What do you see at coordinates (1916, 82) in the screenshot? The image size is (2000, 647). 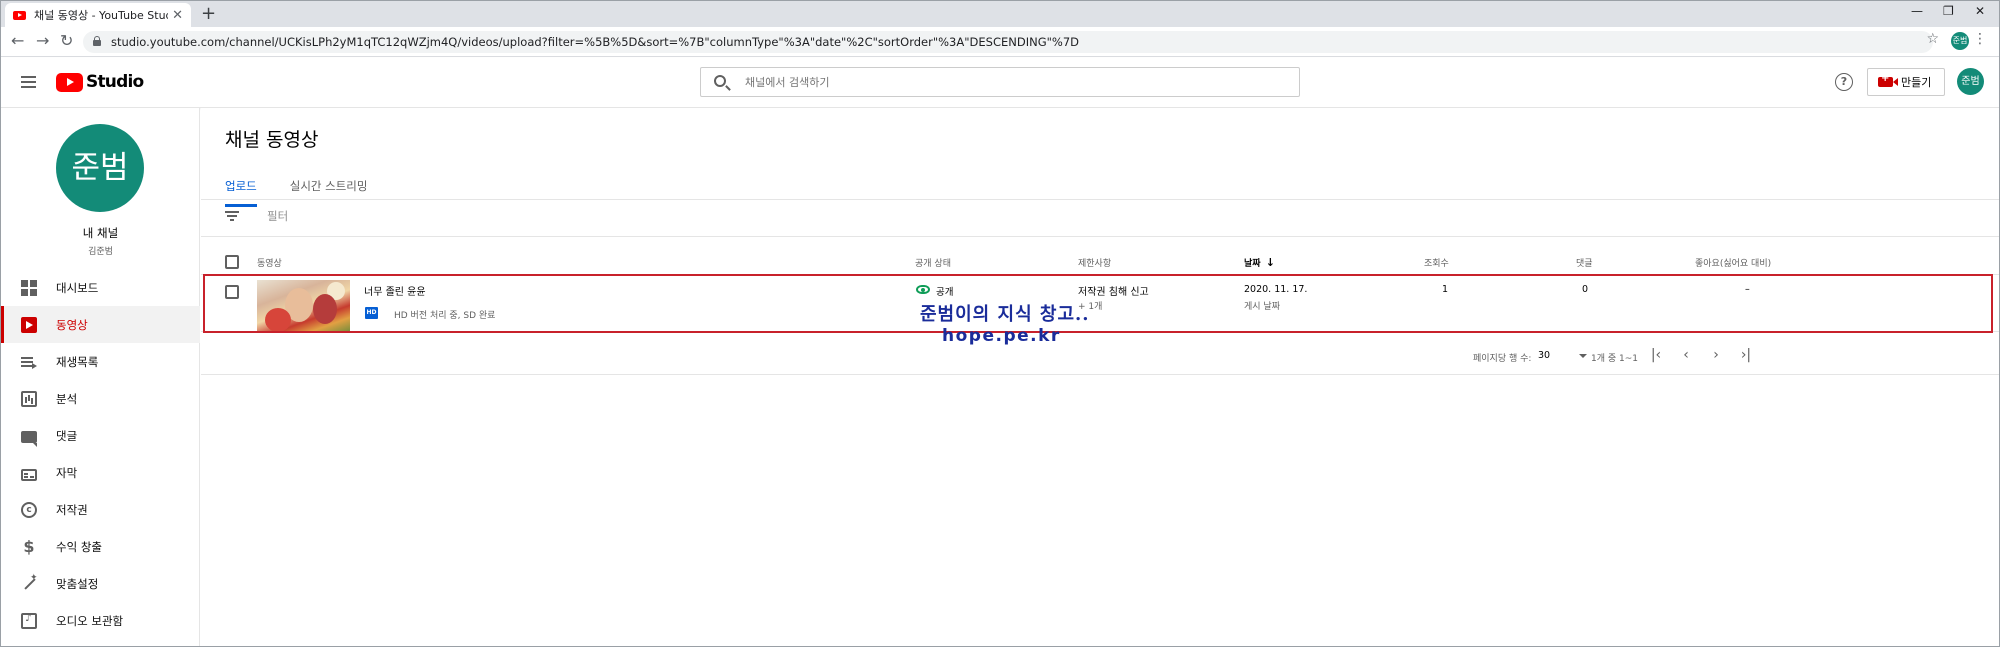 I see `create-label: 만들기` at bounding box center [1916, 82].